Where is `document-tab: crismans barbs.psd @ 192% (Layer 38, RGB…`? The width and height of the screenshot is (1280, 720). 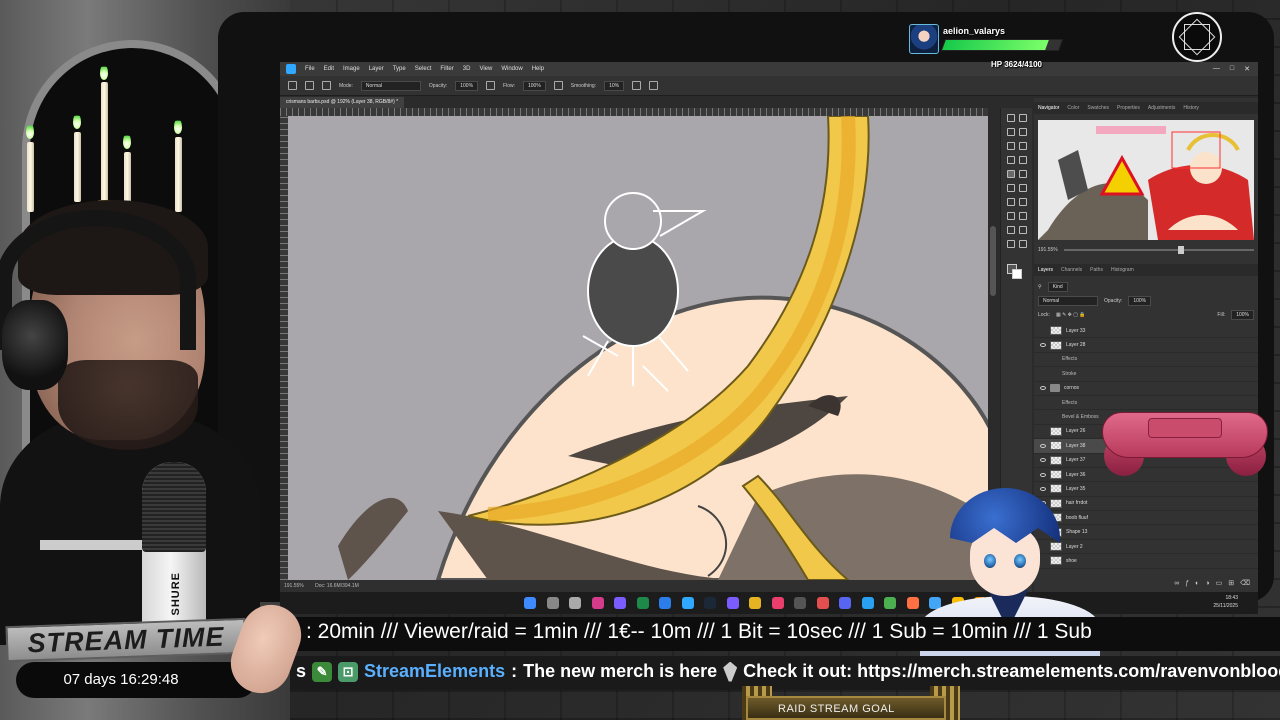
document-tab: crismans barbs.psd @ 192% (Layer 38, RGB… is located at coordinates (342, 102).